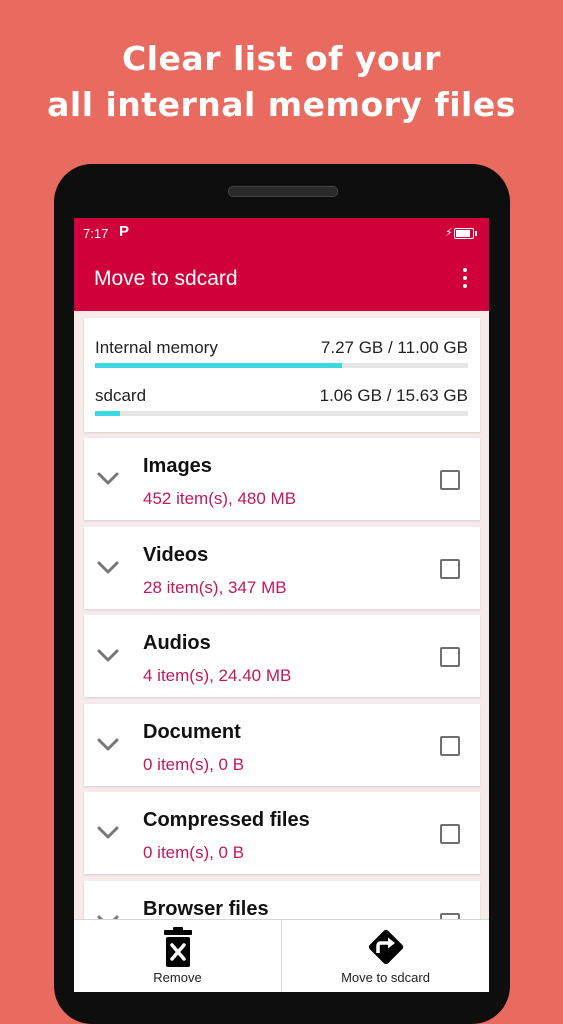 The image size is (563, 1024). Describe the element at coordinates (206, 908) in the screenshot. I see `category-name: Browser files` at that location.